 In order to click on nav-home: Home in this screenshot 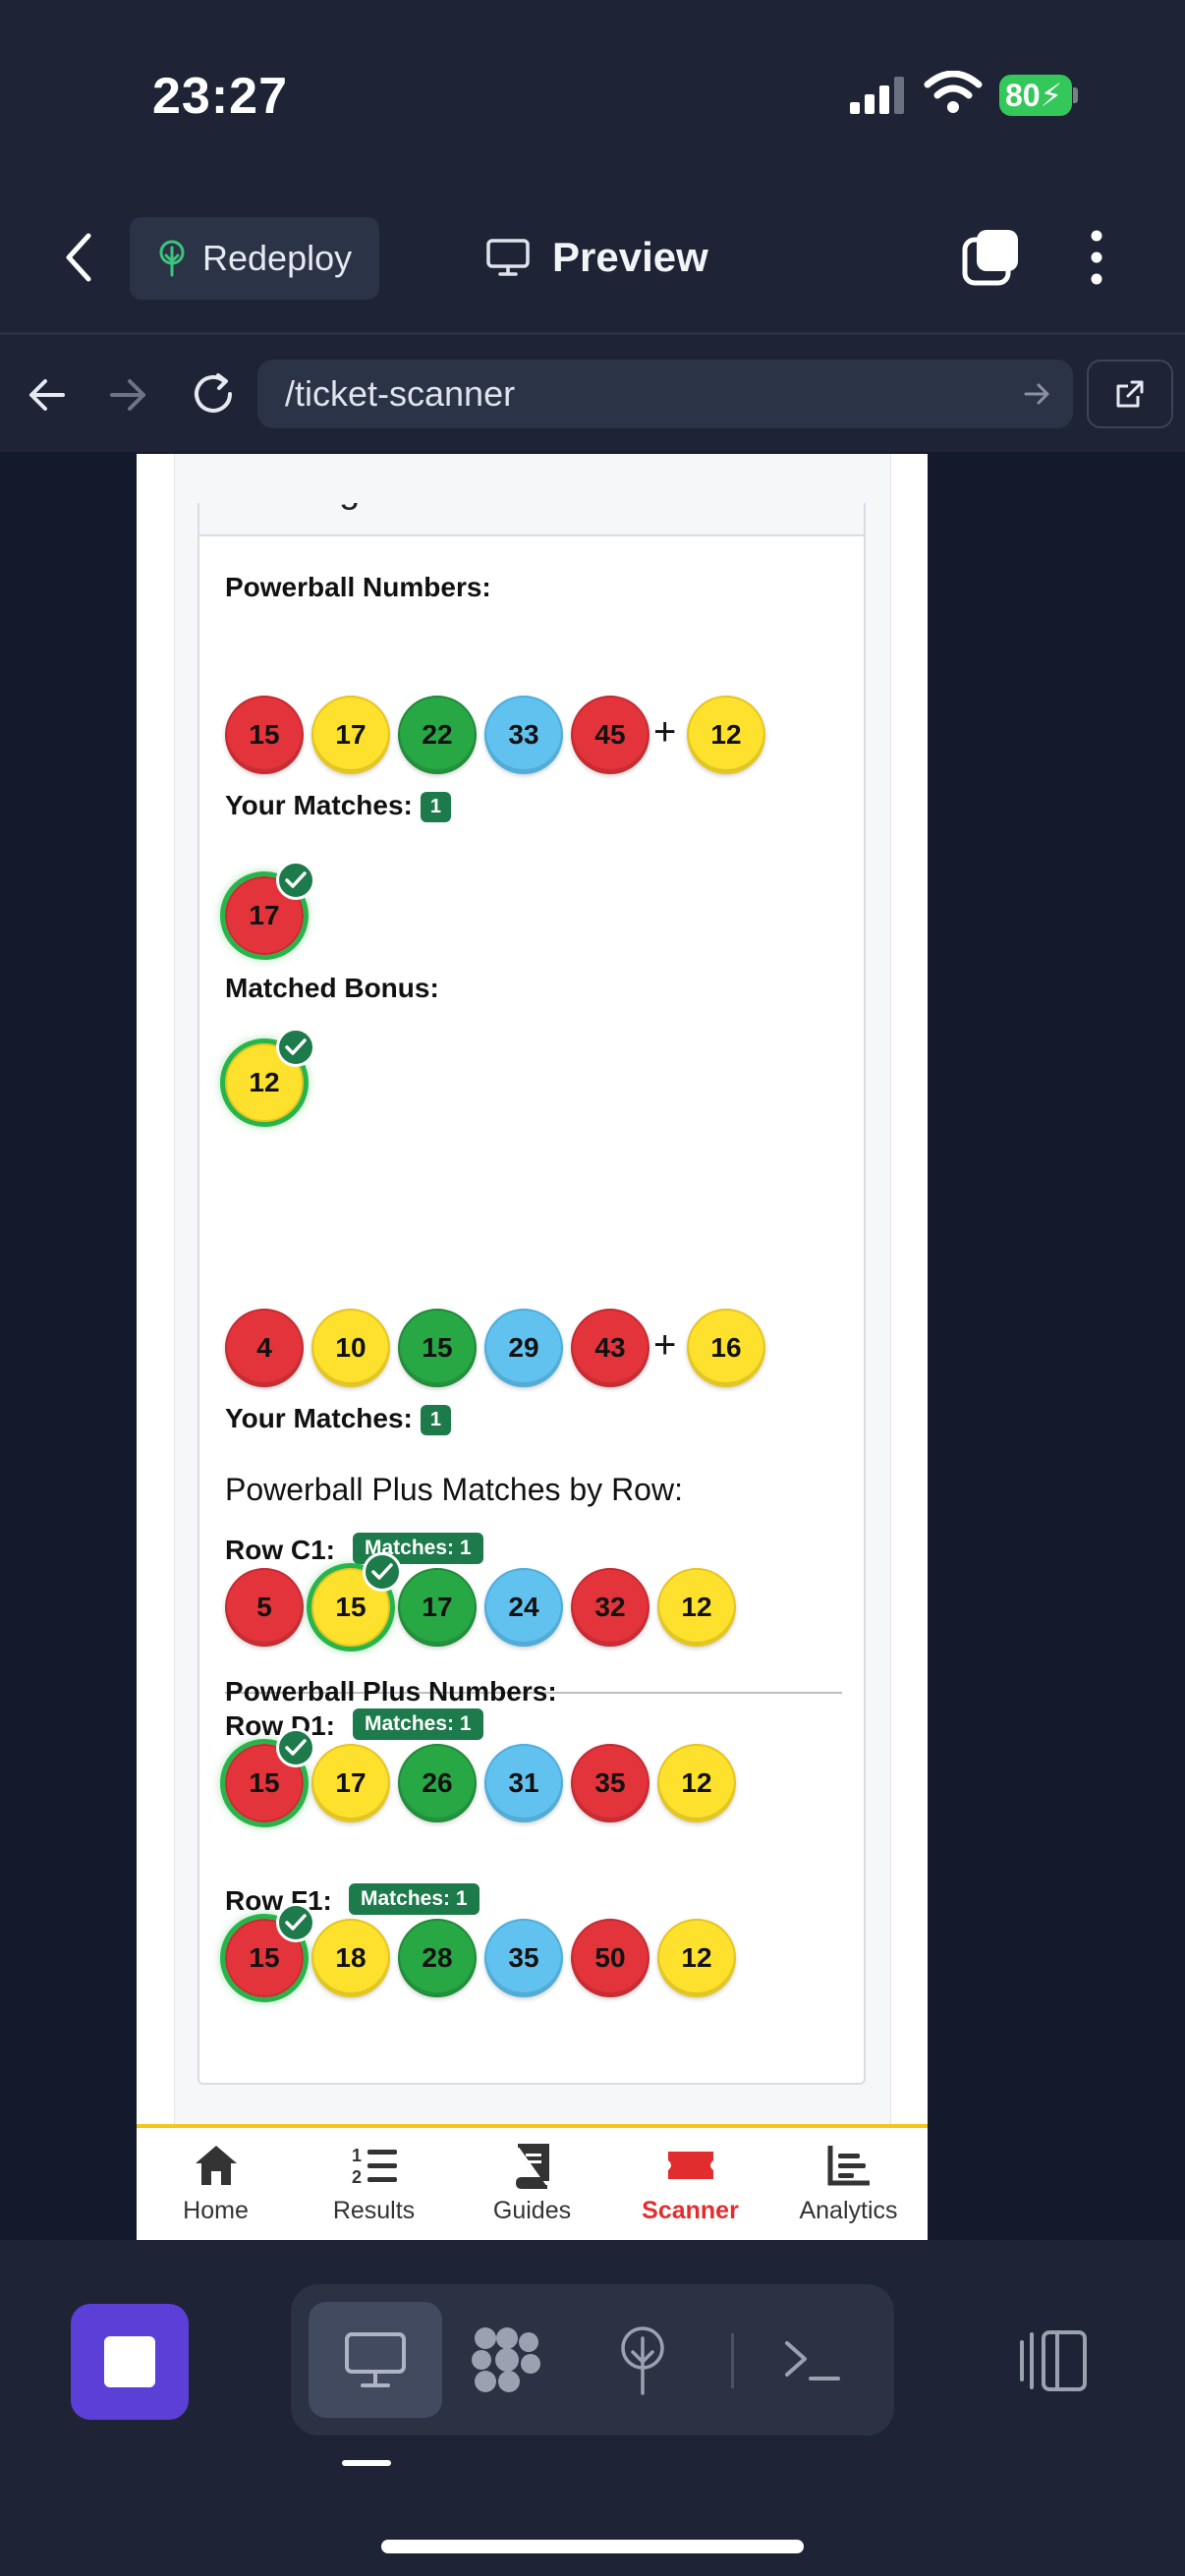, I will do `click(216, 2184)`.